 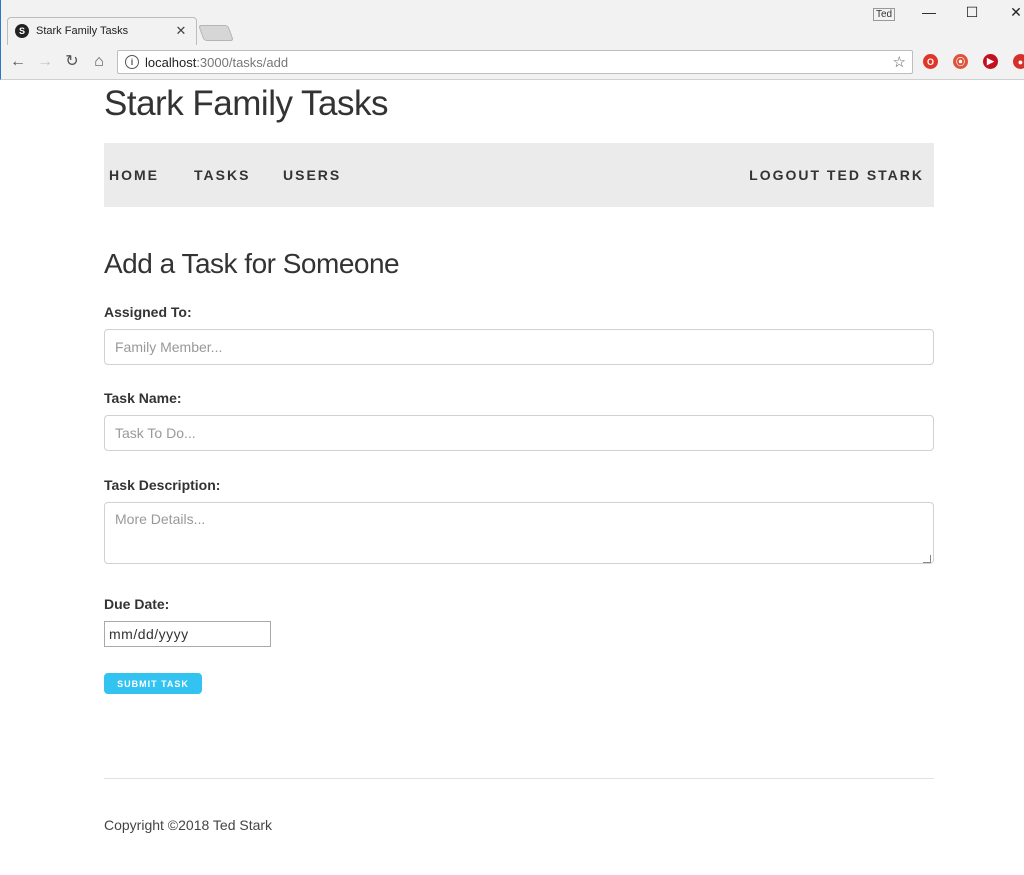 What do you see at coordinates (1015, 12) in the screenshot?
I see `close-window-icon: ✕` at bounding box center [1015, 12].